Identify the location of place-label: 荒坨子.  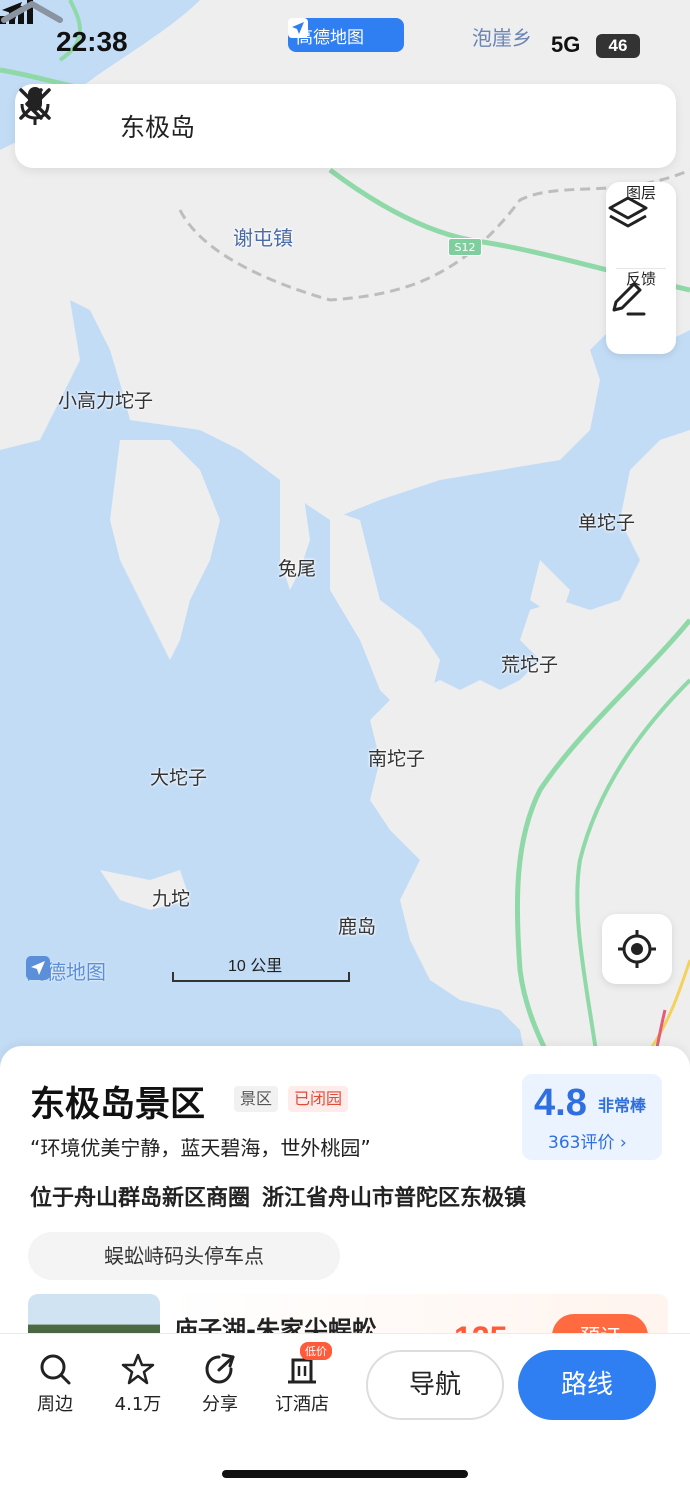
(529, 663).